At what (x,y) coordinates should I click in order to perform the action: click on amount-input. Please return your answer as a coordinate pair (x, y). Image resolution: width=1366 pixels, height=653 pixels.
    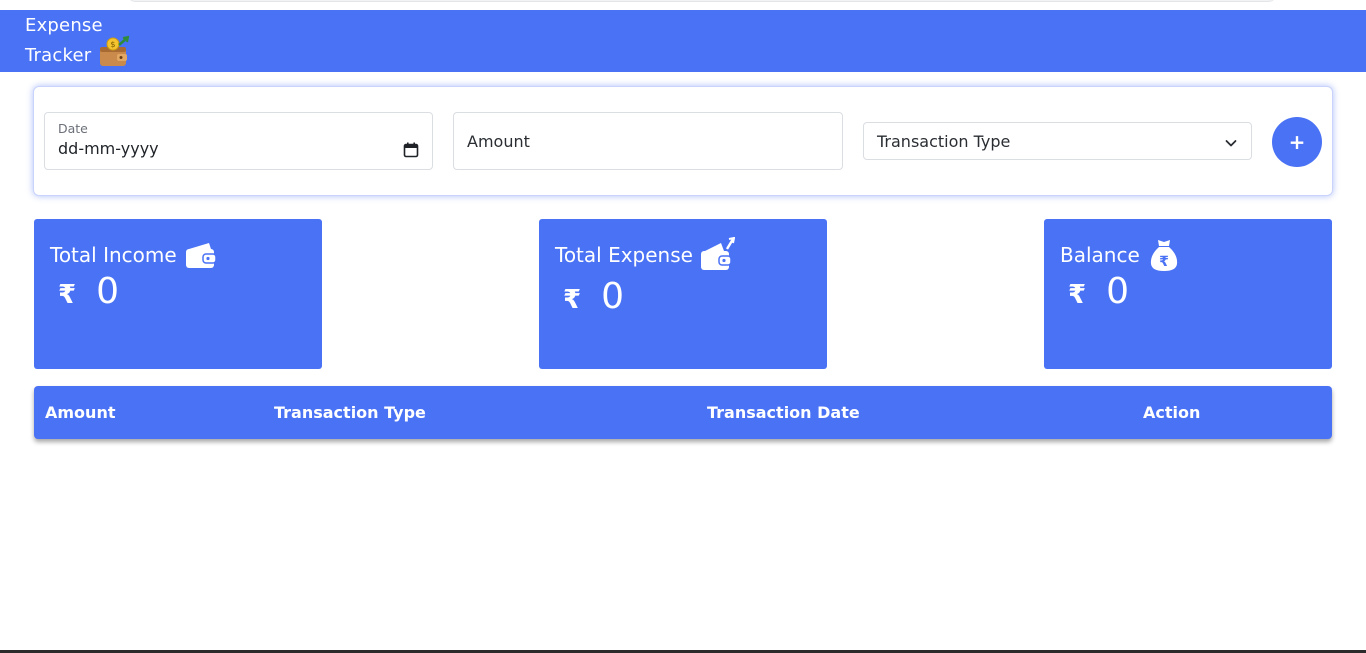
    Looking at the image, I should click on (648, 141).